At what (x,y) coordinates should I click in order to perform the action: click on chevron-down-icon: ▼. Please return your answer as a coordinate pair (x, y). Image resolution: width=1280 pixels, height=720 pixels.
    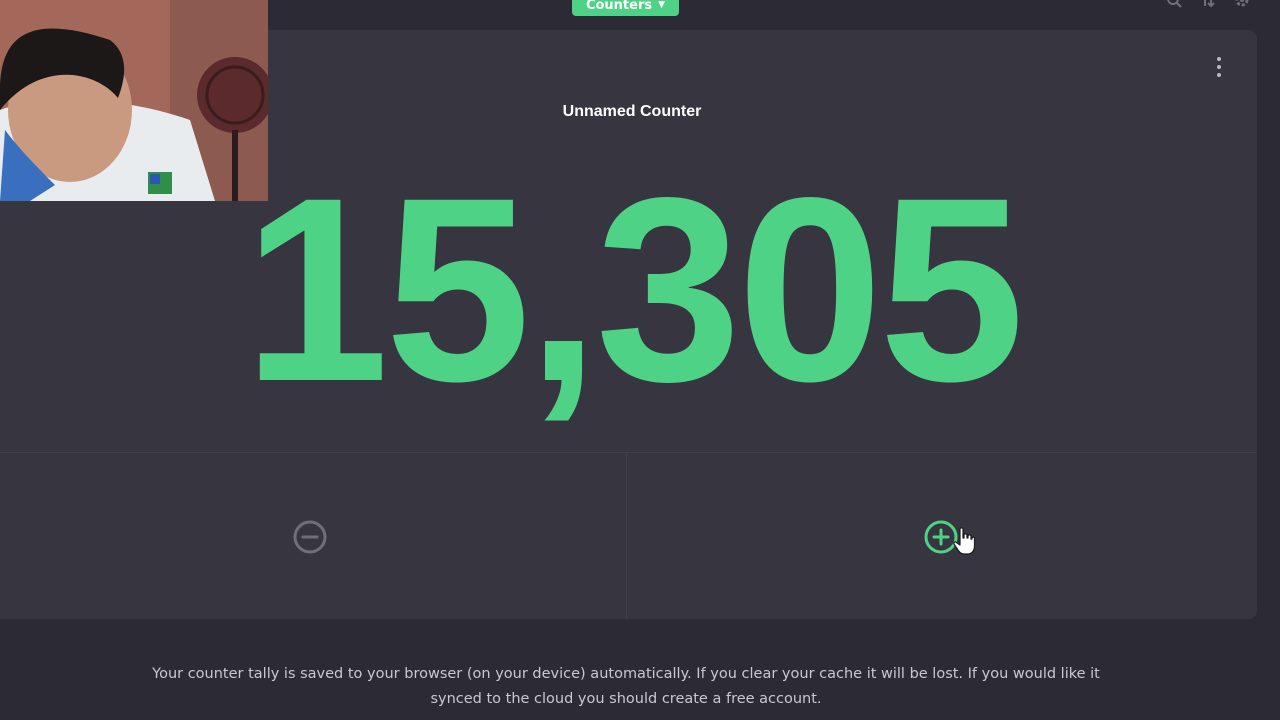
    Looking at the image, I should click on (662, 5).